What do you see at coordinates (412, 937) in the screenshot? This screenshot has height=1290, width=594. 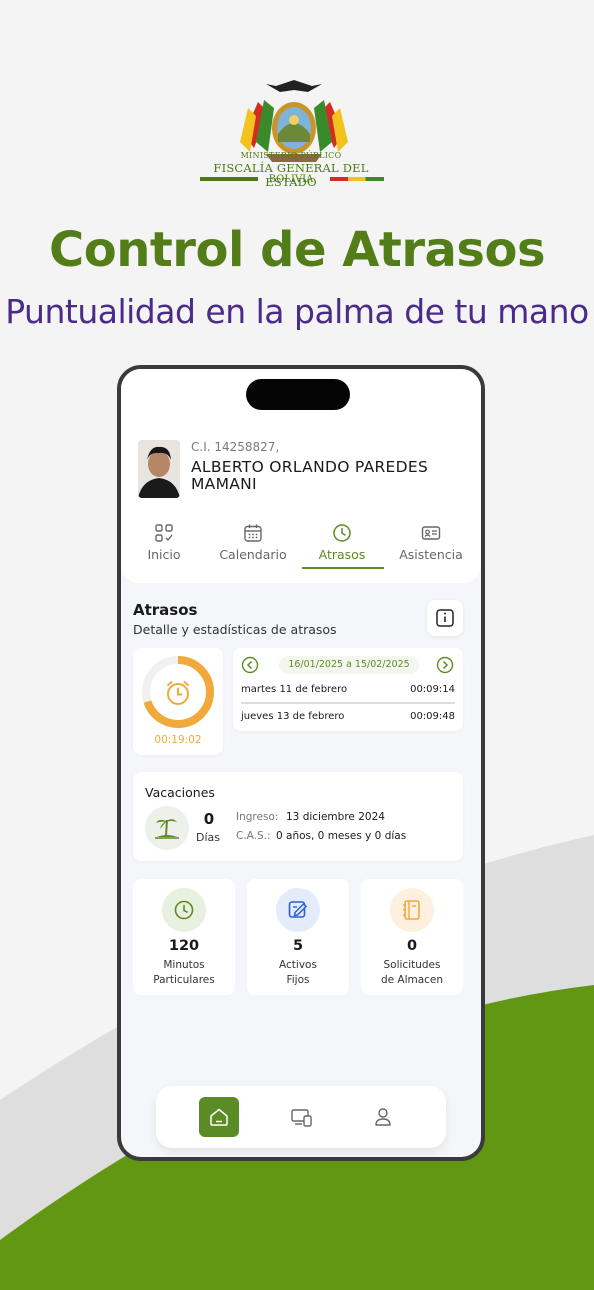 I see `stat-card-solicitudes: 0 Solicitudes de Almacen` at bounding box center [412, 937].